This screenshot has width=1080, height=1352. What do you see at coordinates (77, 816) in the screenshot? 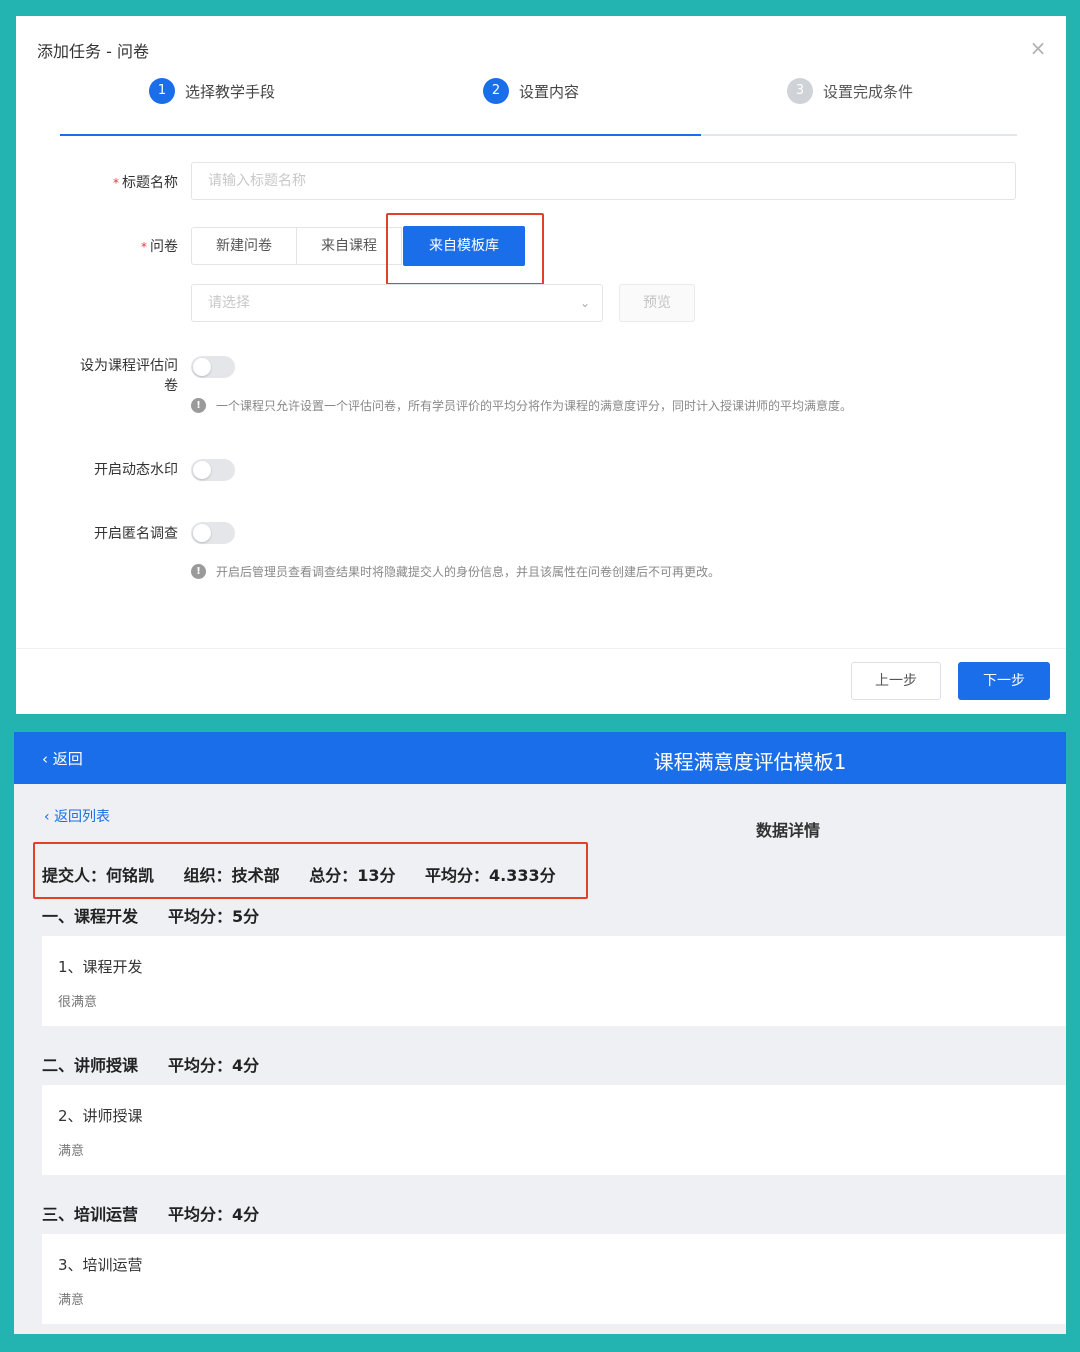
I see `back-to-list-link: ‹ 返回列表` at bounding box center [77, 816].